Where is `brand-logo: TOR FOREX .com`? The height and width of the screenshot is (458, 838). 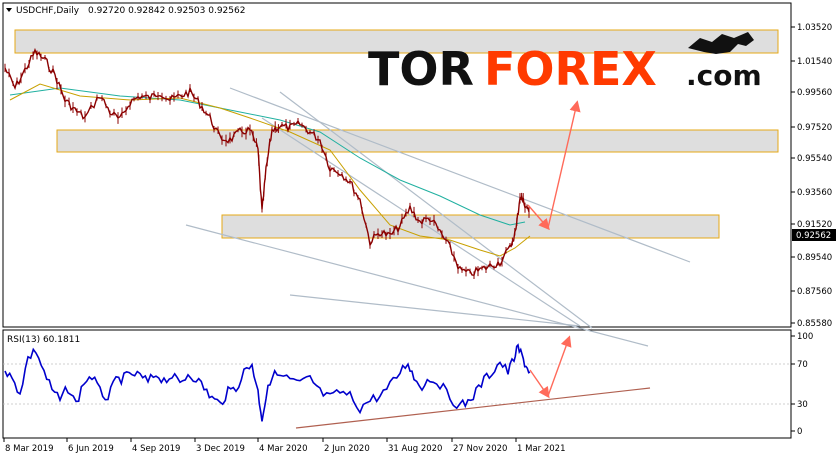 brand-logo: TOR FOREX .com is located at coordinates (565, 64).